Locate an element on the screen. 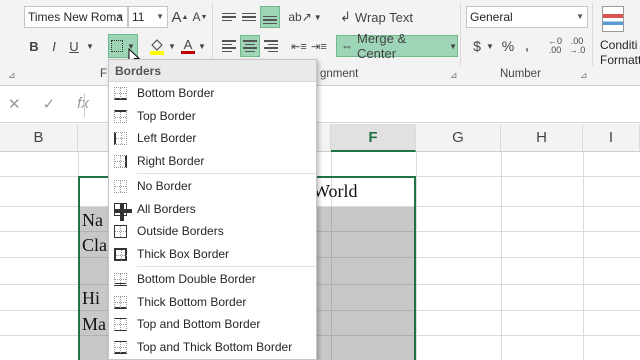  shrink-font-button: A ▼ is located at coordinates (200, 17).